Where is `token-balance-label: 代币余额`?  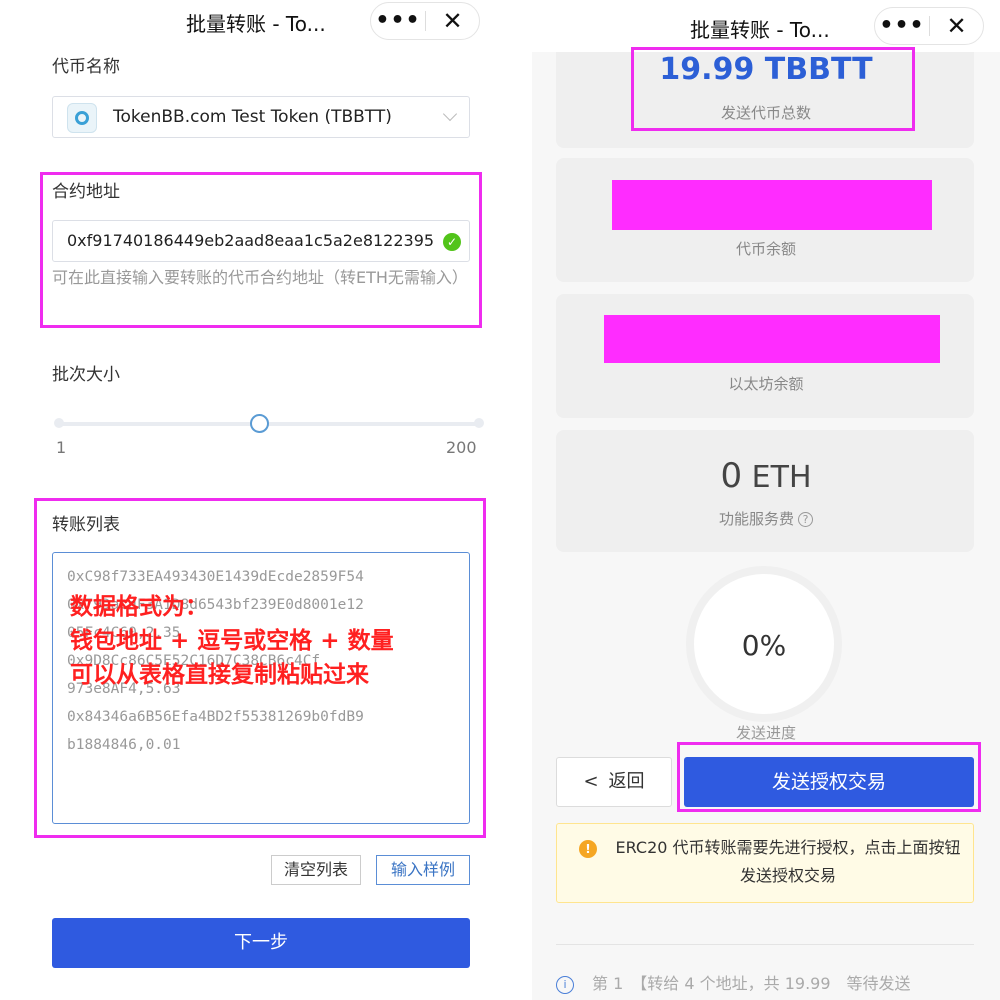
token-balance-label: 代币余额 is located at coordinates (765, 249).